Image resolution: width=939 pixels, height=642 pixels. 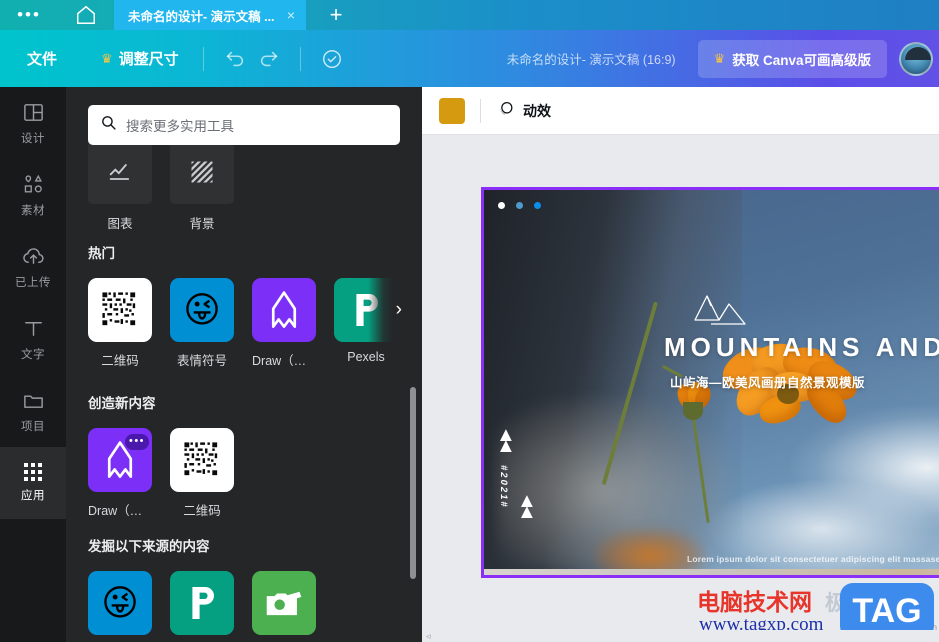 I want to click on section-title: 创造新内容, so click(x=122, y=403).